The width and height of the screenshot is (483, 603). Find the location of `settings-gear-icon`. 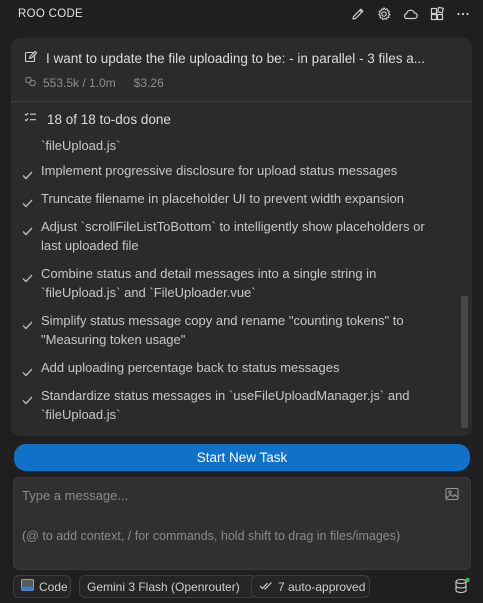

settings-gear-icon is located at coordinates (384, 14).